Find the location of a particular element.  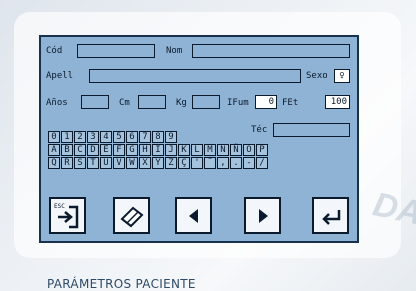

key: P is located at coordinates (262, 150).